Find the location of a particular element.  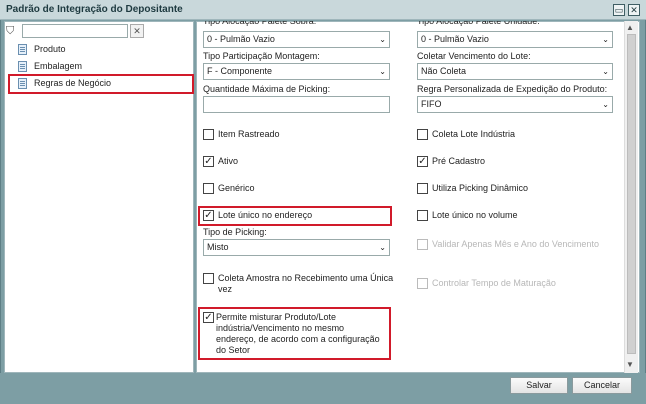

coleta-lote-industria-checkbox: Coleta Lote Indústria is located at coordinates (517, 135).